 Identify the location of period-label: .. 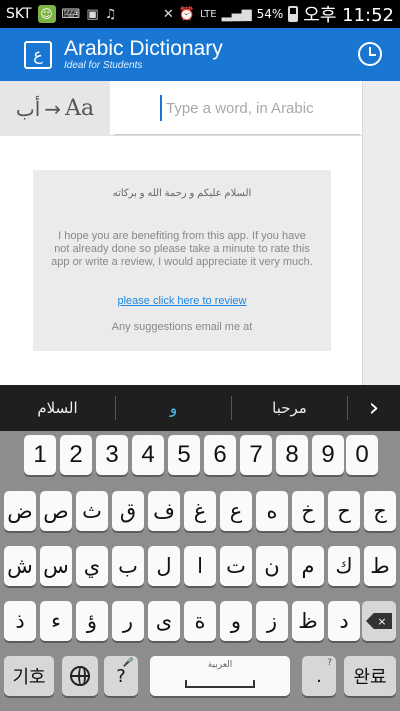
(319, 676).